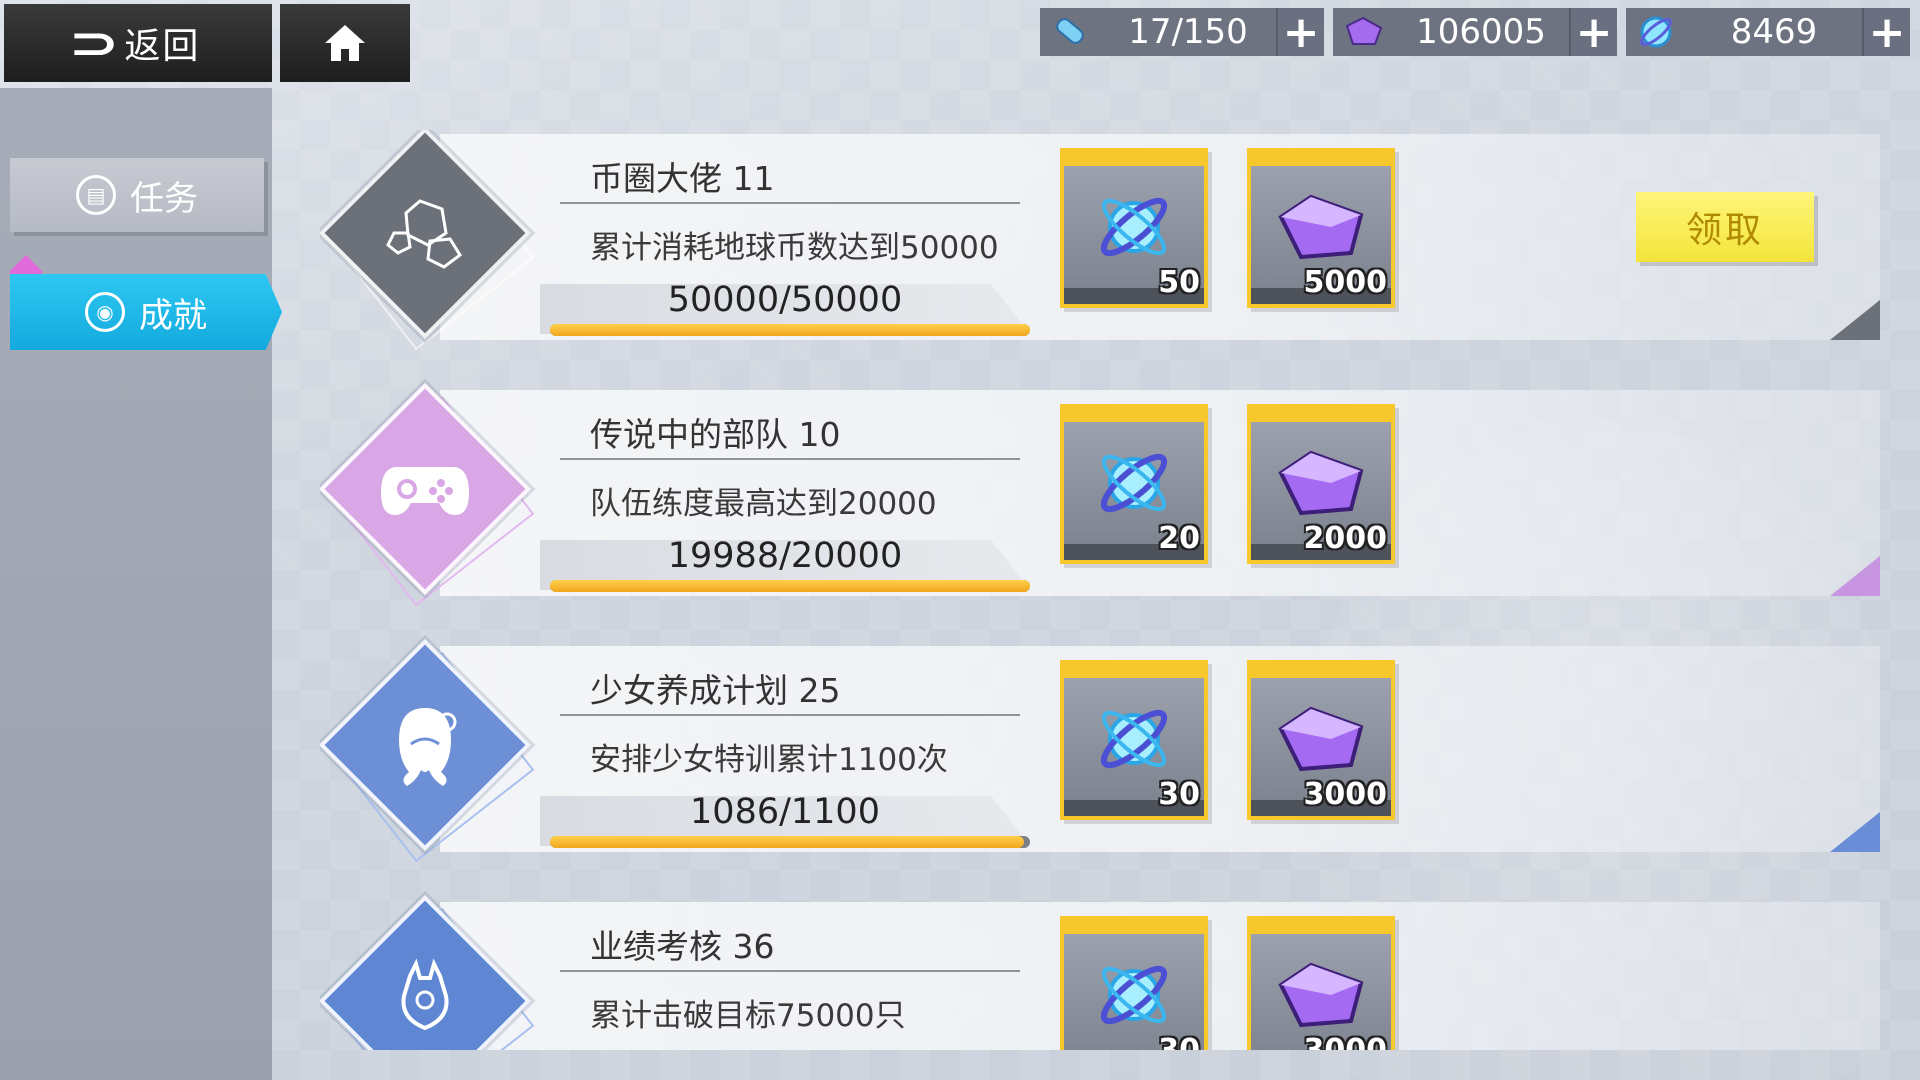 This screenshot has height=1080, width=1920. What do you see at coordinates (1593, 32) in the screenshot?
I see `add-crystal-button: +` at bounding box center [1593, 32].